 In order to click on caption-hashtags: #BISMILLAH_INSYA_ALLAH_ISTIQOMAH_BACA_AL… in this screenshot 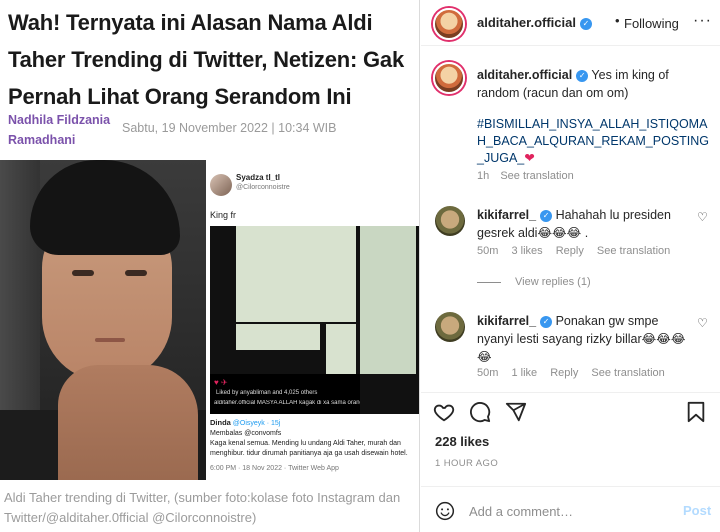, I will do `click(595, 141)`.